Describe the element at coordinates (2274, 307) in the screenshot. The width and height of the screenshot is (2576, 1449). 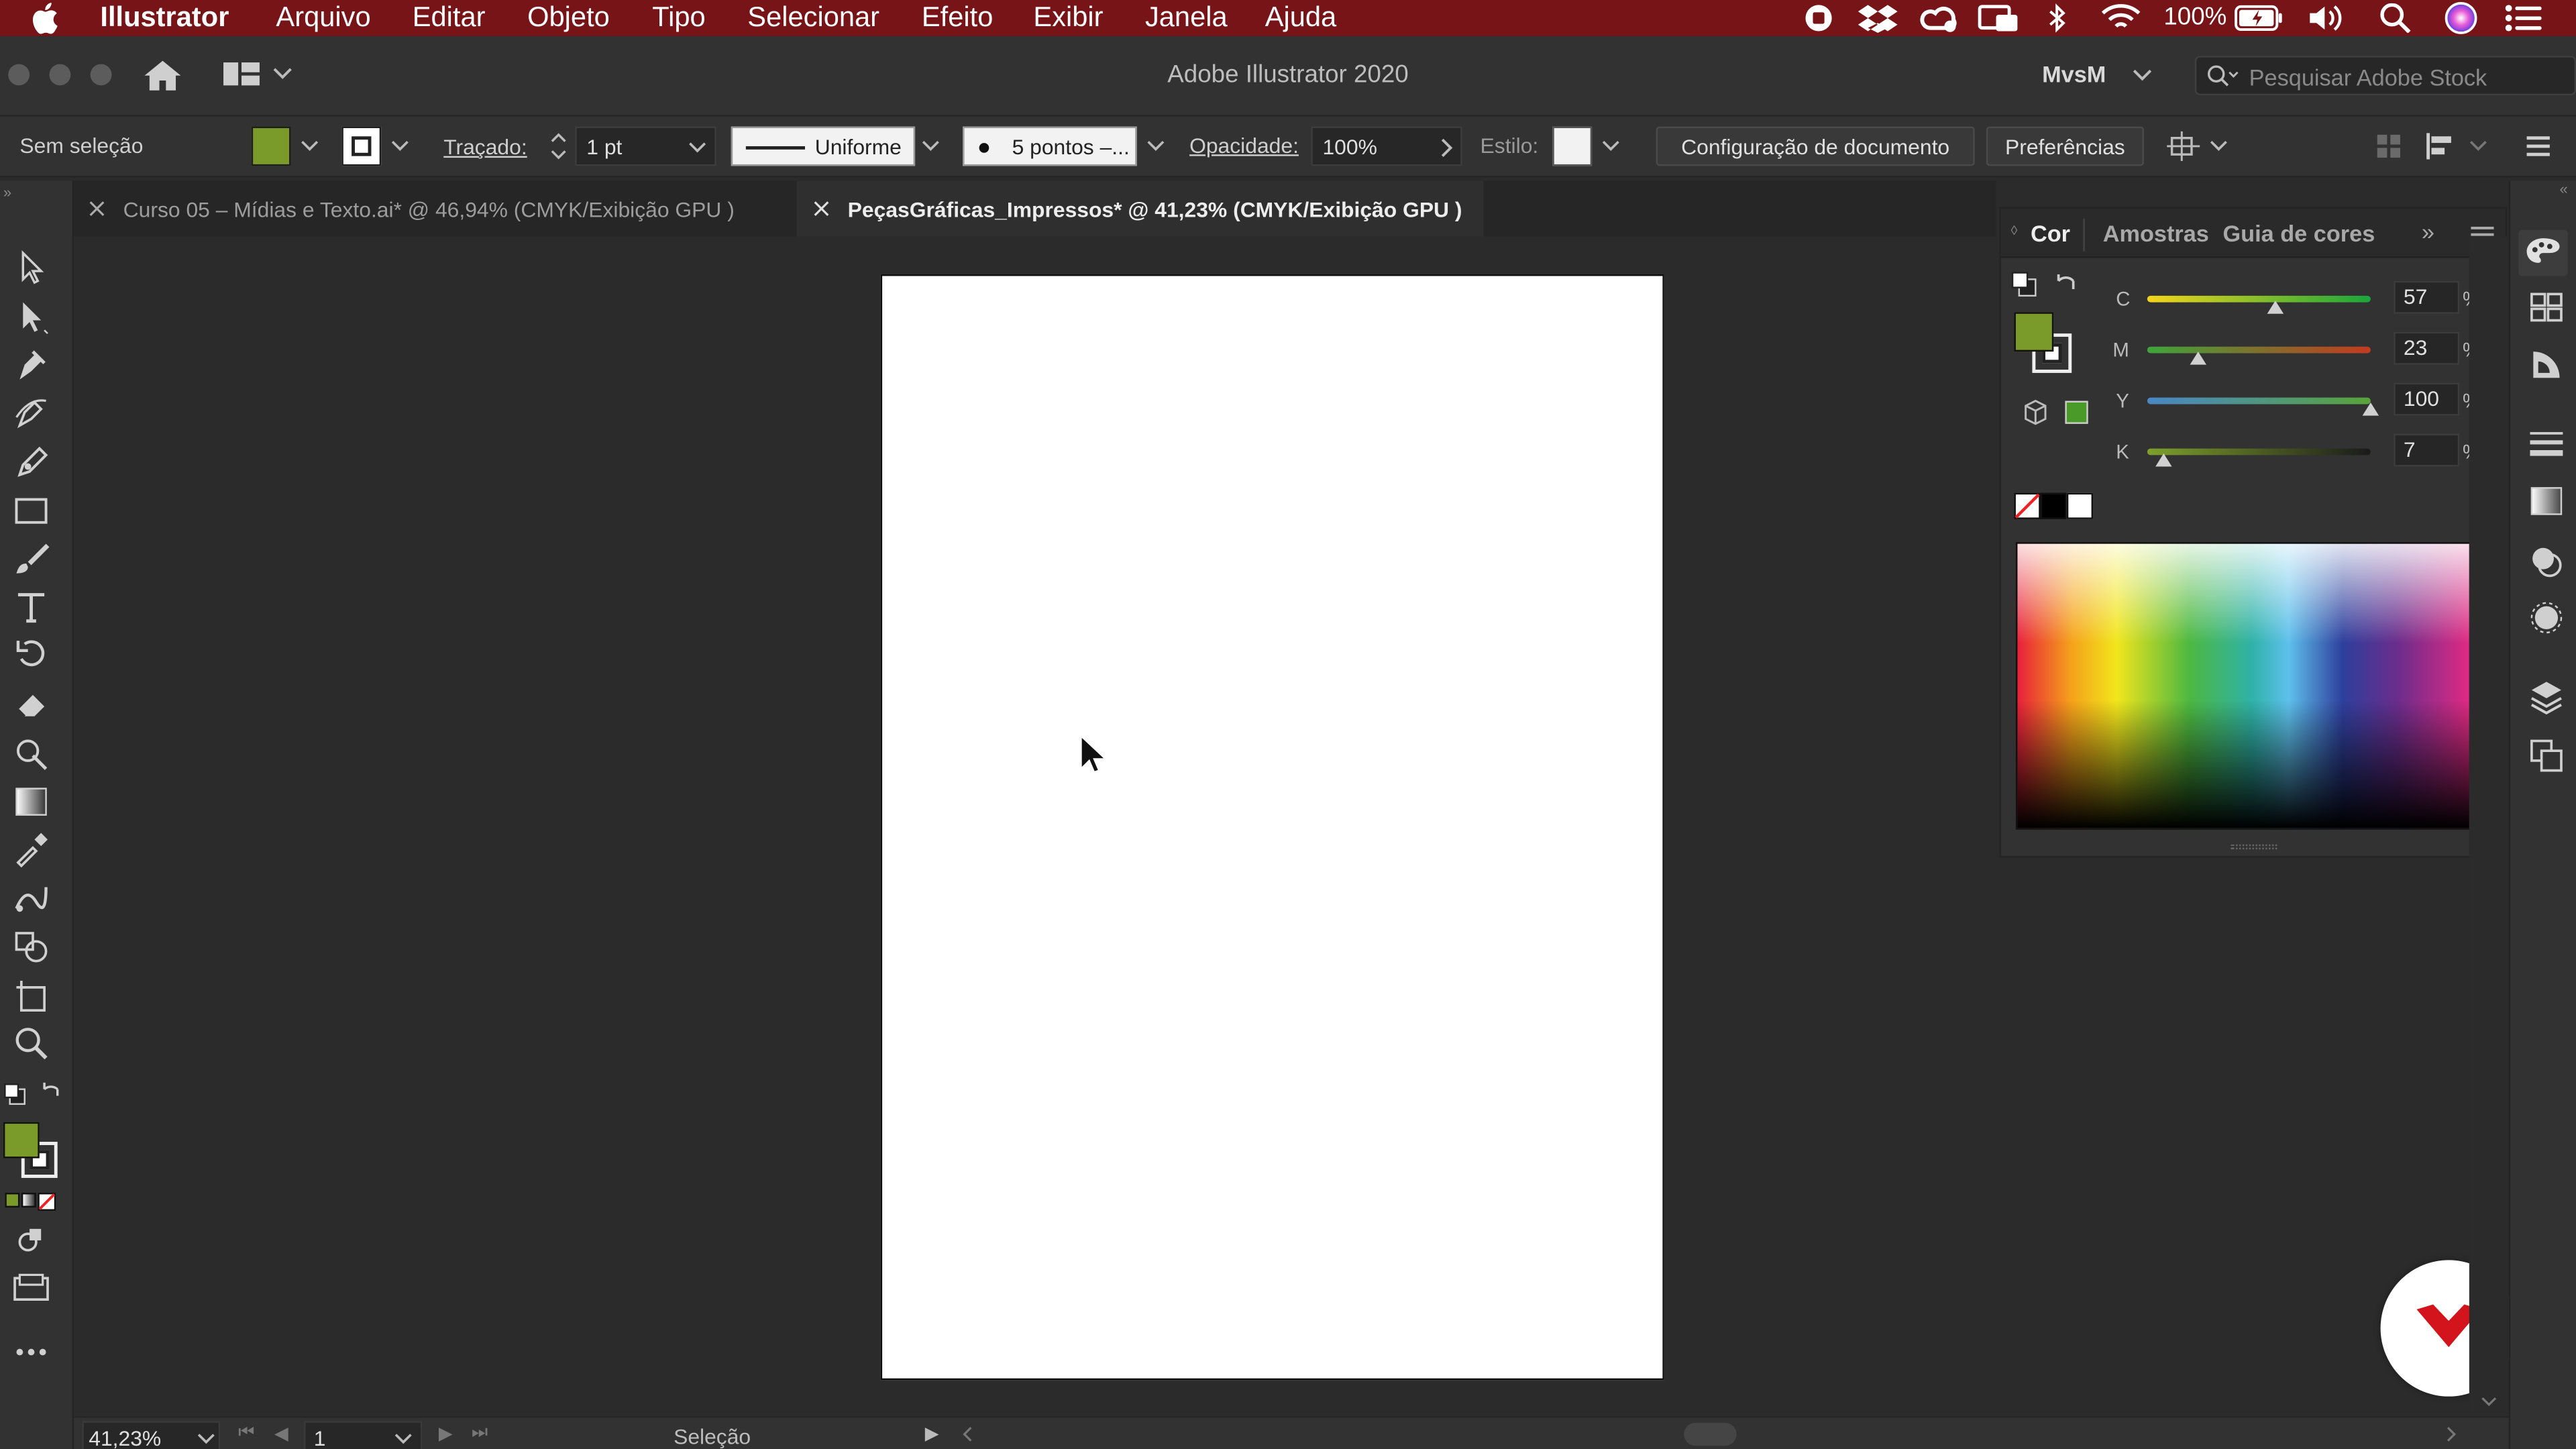
I see `cyan-slider-thumb` at that location.